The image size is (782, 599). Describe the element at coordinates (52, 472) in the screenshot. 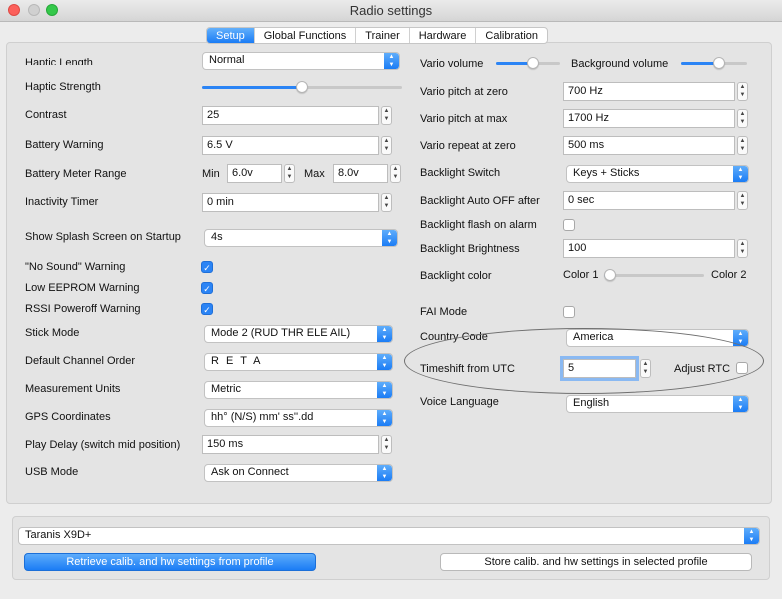

I see `usb-mode-label: USB Mode` at that location.